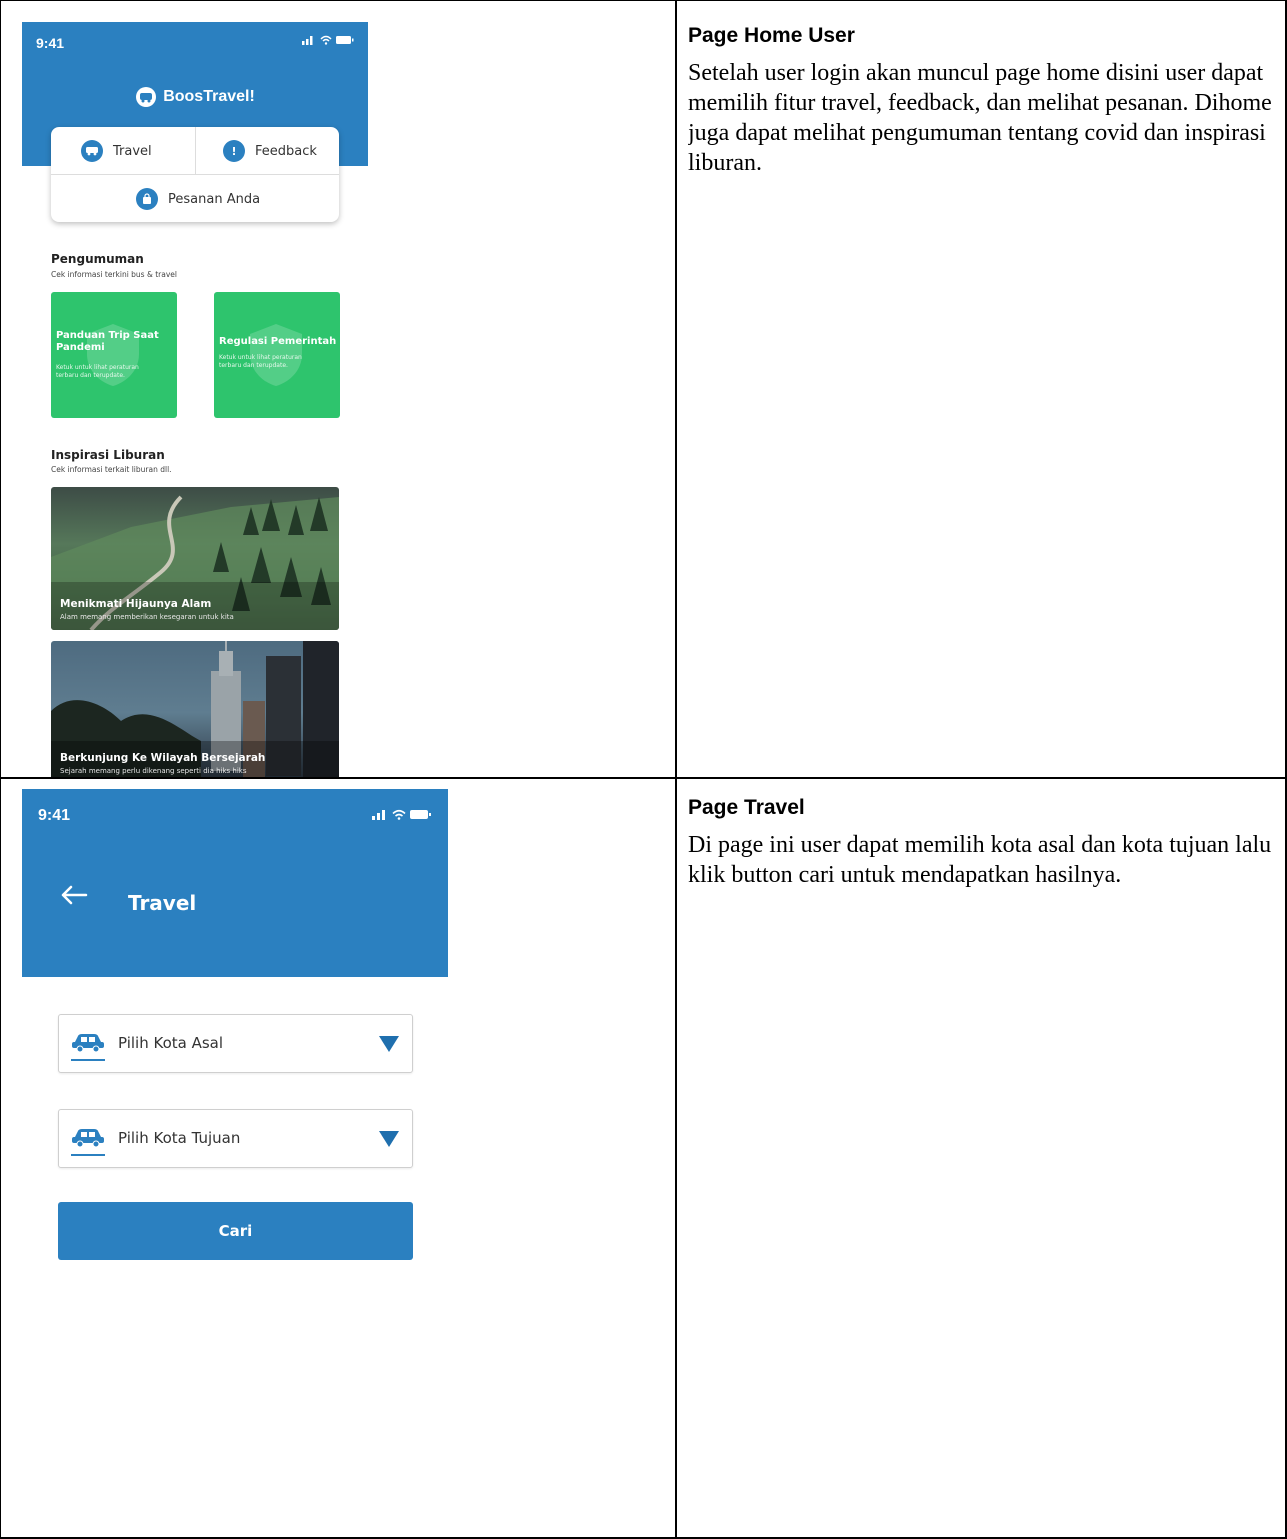 This screenshot has height=1539, width=1287. Describe the element at coordinates (771, 35) in the screenshot. I see `home-section-heading: Page Home User` at that location.